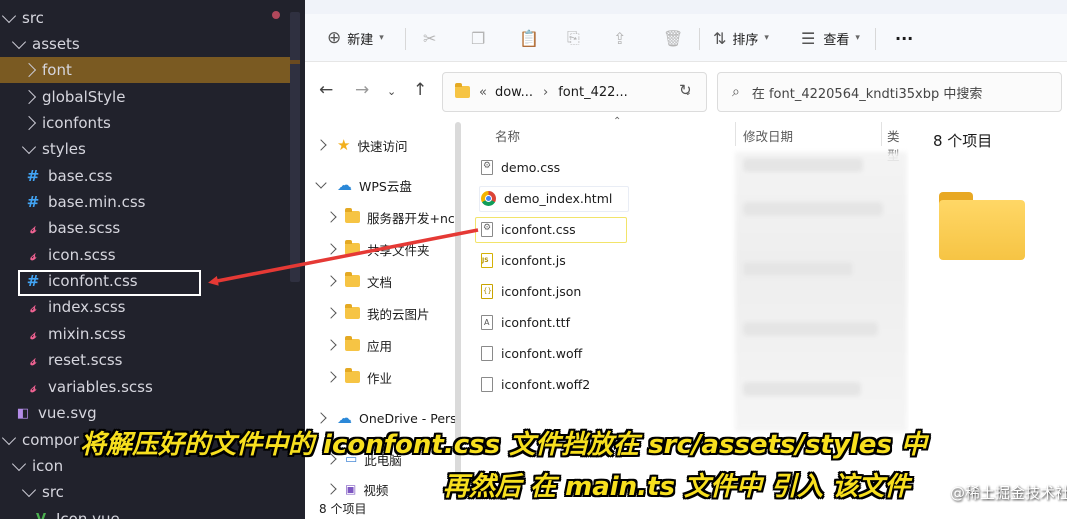 Image resolution: width=1067 pixels, height=519 pixels. What do you see at coordinates (145, 512) in the screenshot?
I see `tree-item: V Icon.vue` at bounding box center [145, 512].